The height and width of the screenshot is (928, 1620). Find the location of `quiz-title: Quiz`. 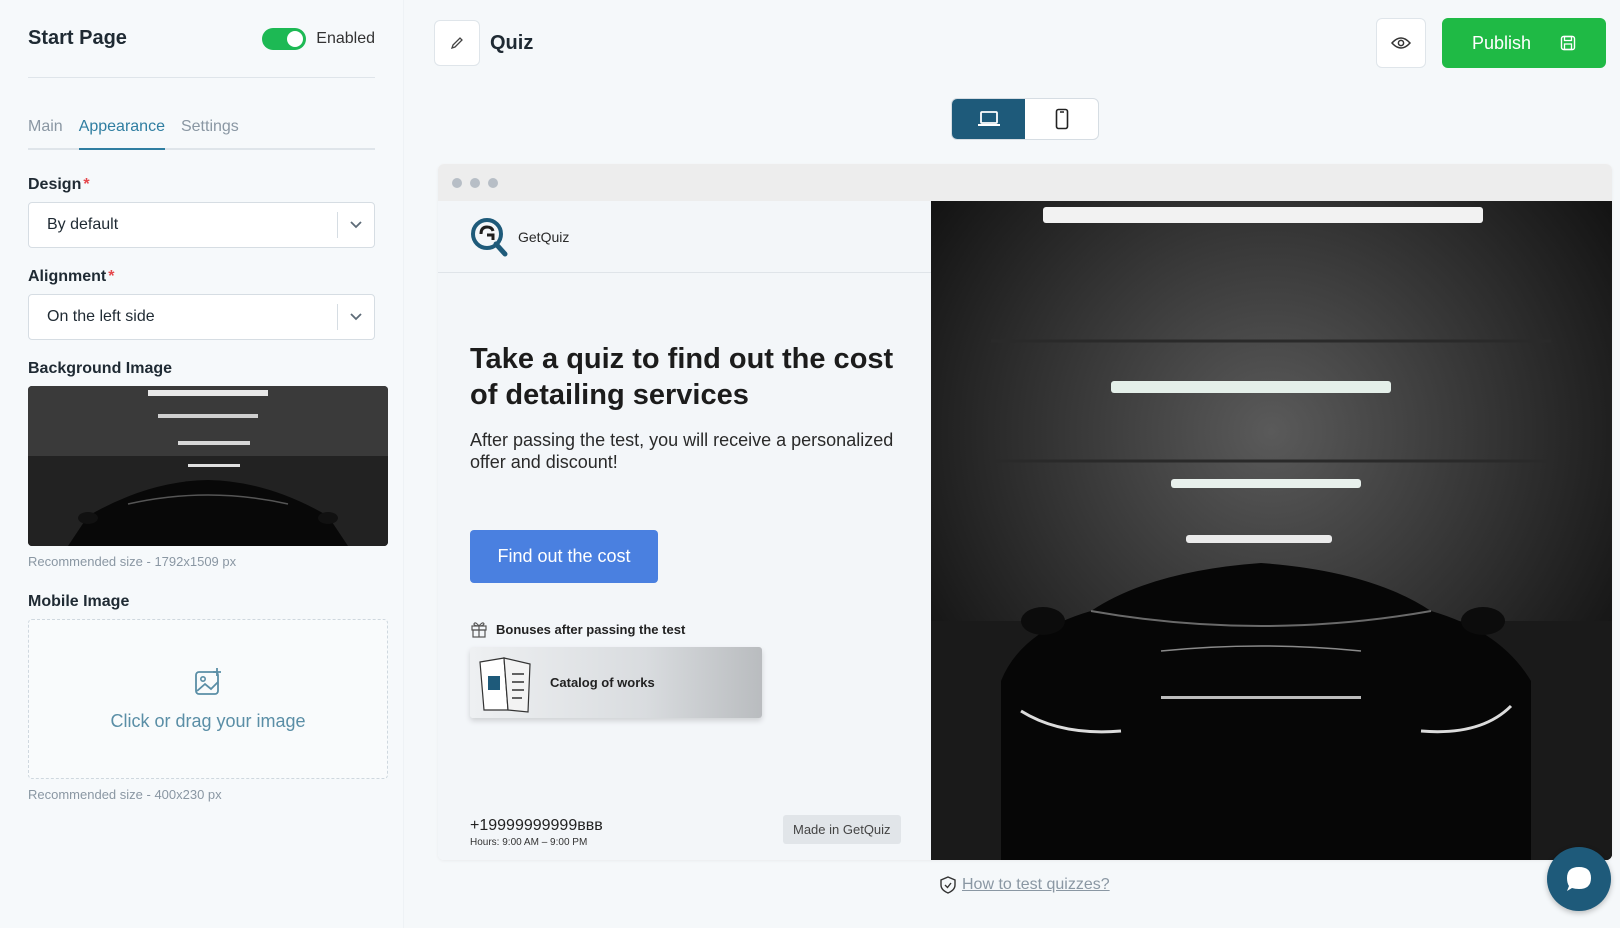

quiz-title: Quiz is located at coordinates (512, 43).